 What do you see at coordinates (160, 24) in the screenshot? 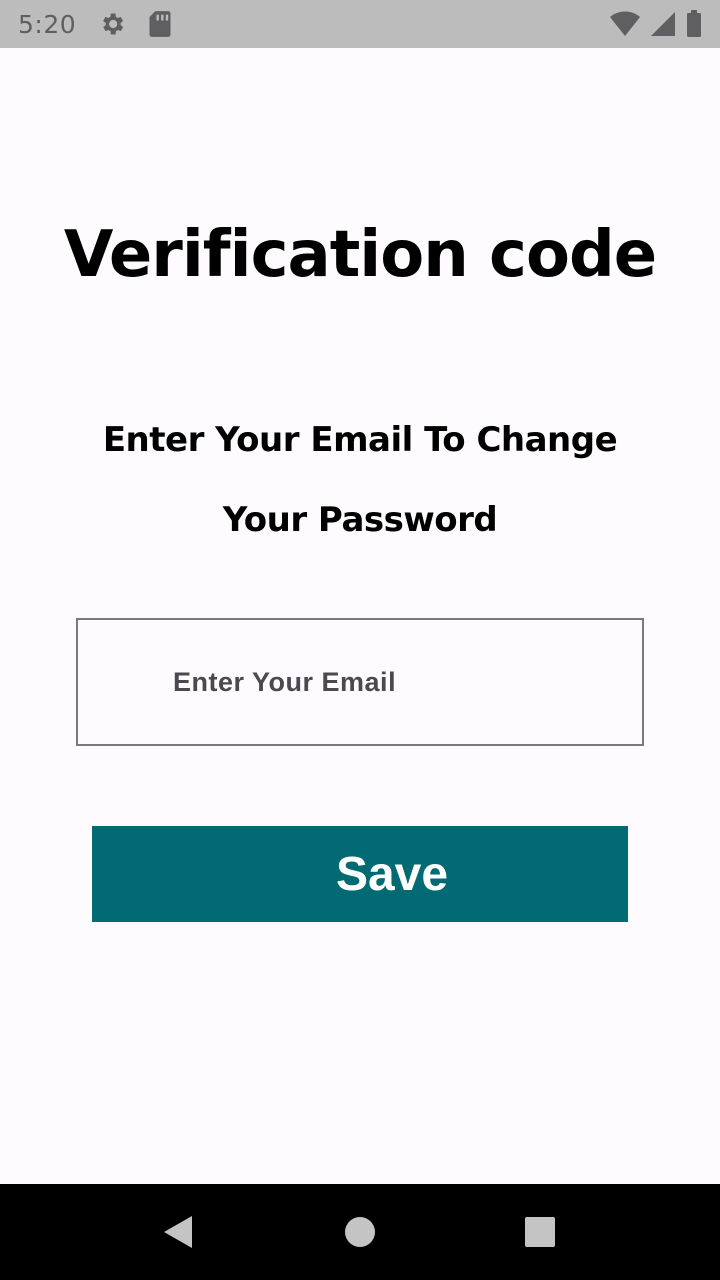
I see `sd-card-icon` at bounding box center [160, 24].